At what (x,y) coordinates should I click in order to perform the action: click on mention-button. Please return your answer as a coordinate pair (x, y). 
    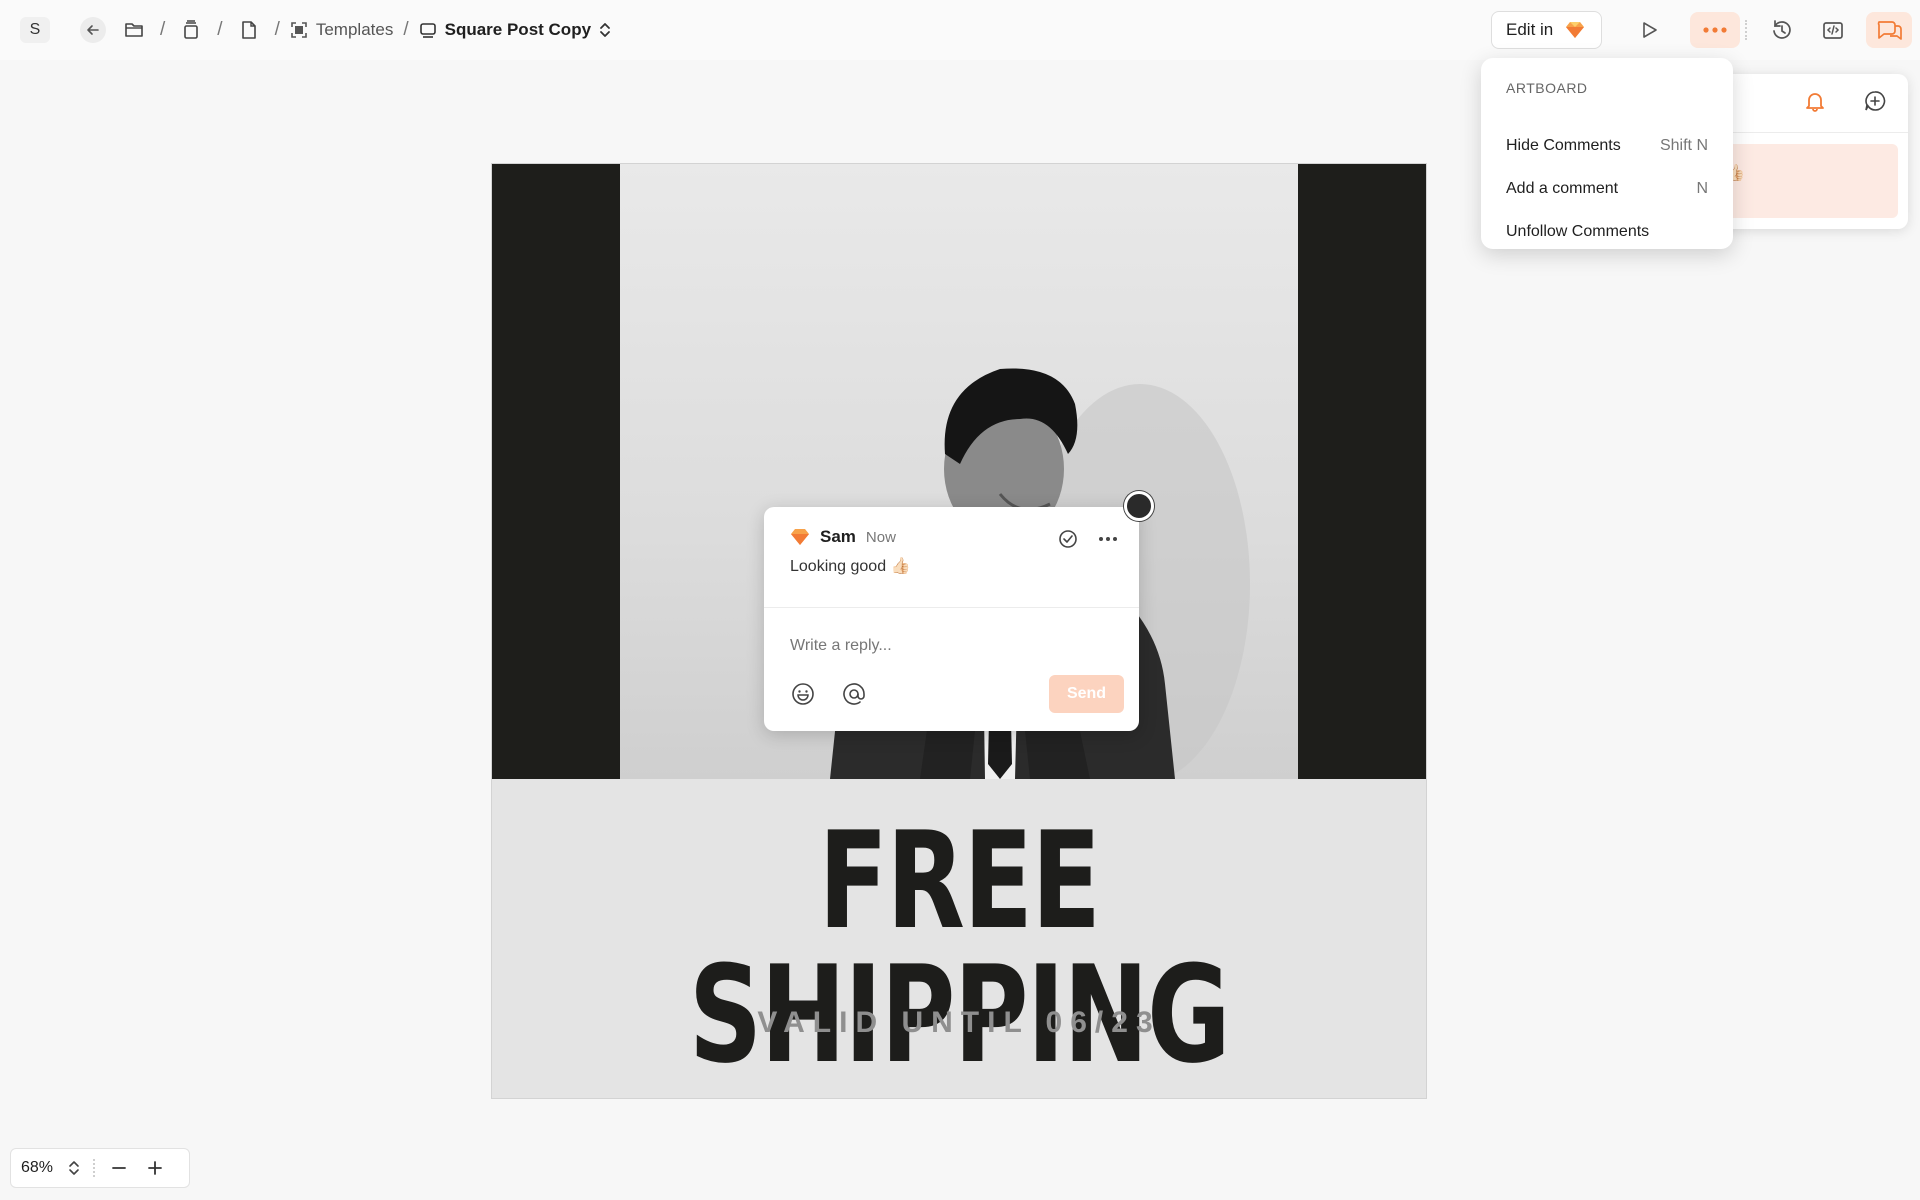
    Looking at the image, I should click on (854, 694).